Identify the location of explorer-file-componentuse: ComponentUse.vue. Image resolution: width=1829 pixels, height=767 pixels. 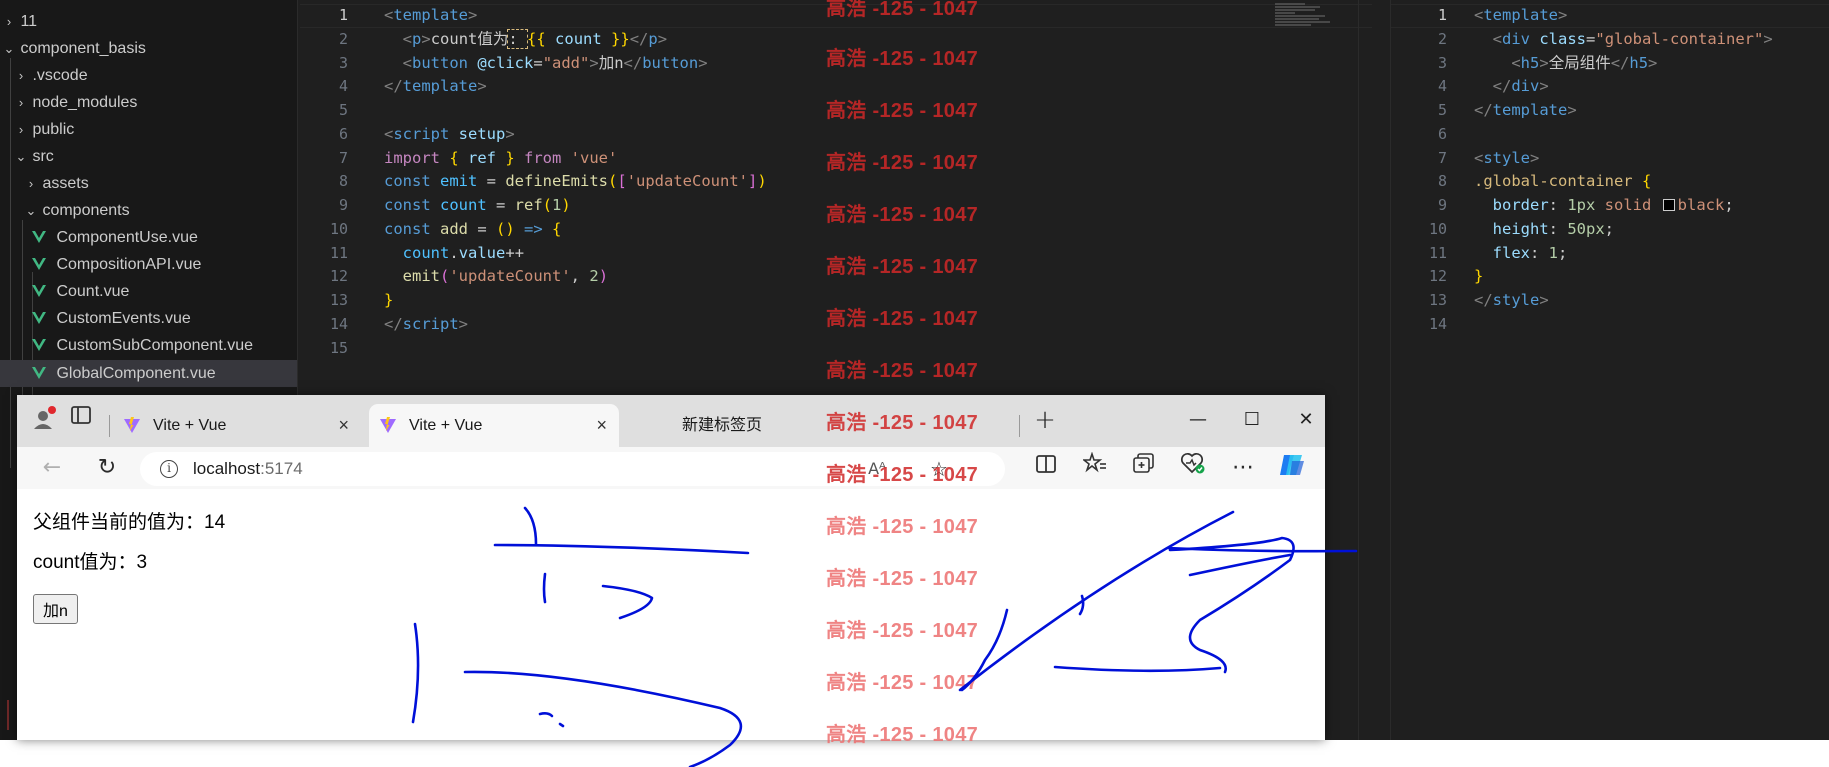
(148, 237).